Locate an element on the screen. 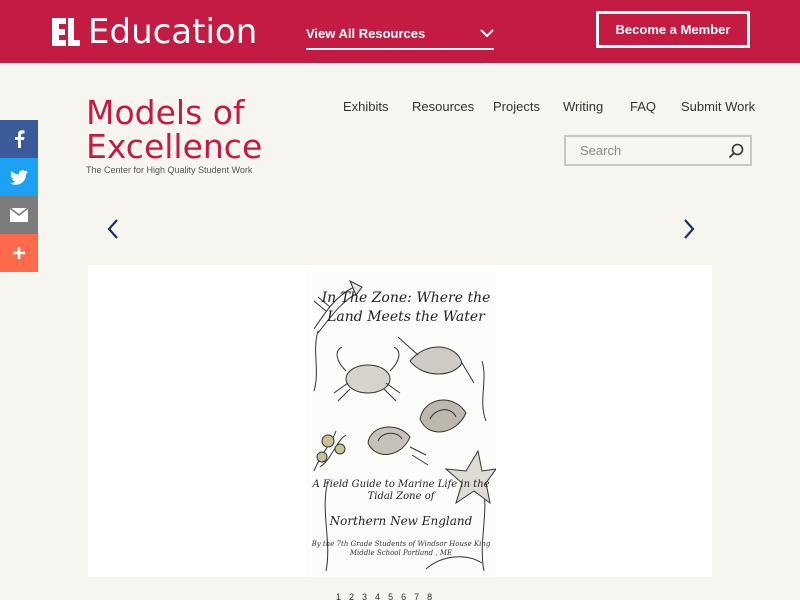 This screenshot has height=600, width=800. view-all-resources-label: View All Resources is located at coordinates (366, 33).